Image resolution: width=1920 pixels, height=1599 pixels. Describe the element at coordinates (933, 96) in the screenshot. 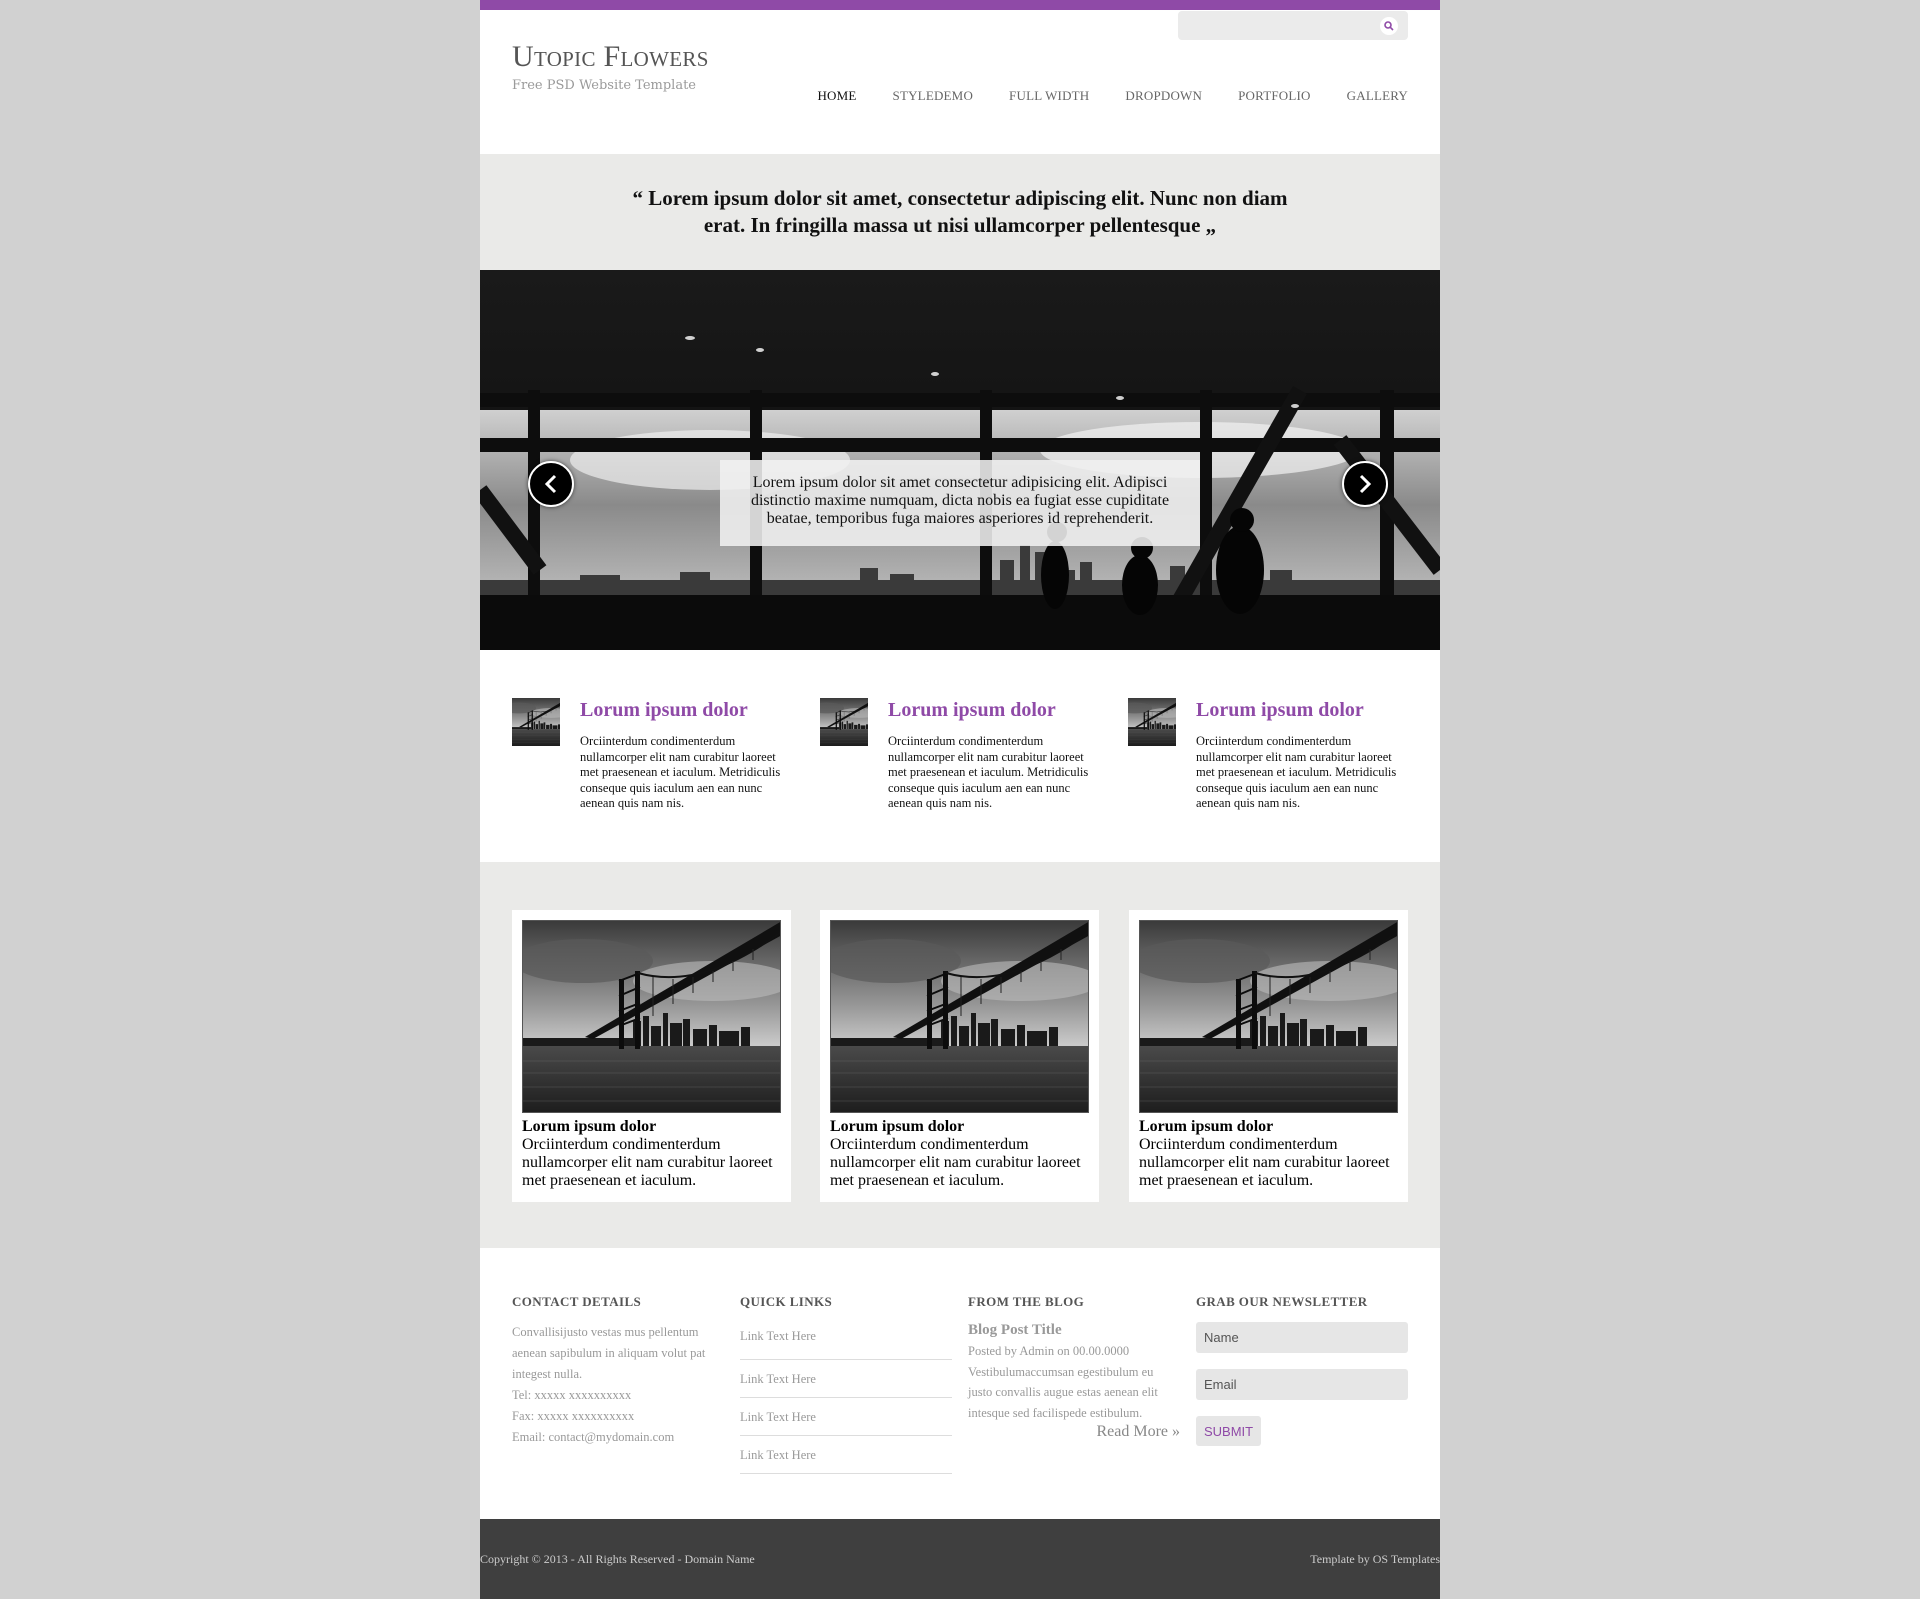

I see `nav-styledemo: STYLEDEMO` at that location.